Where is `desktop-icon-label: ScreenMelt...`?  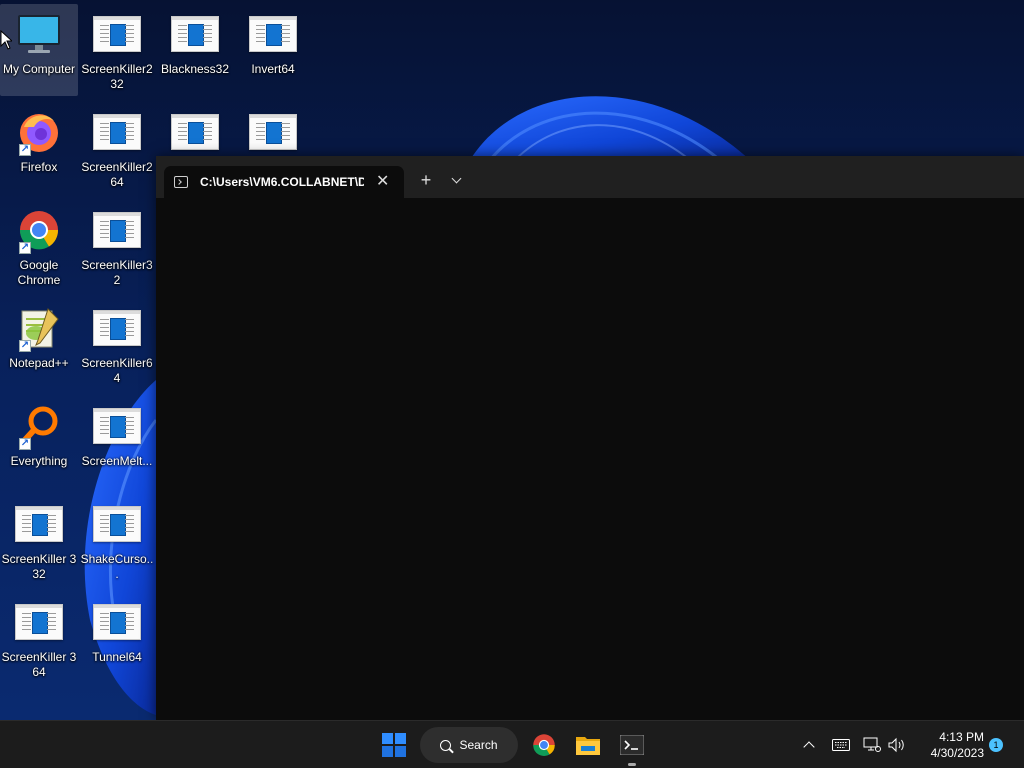 desktop-icon-label: ScreenMelt... is located at coordinates (117, 461).